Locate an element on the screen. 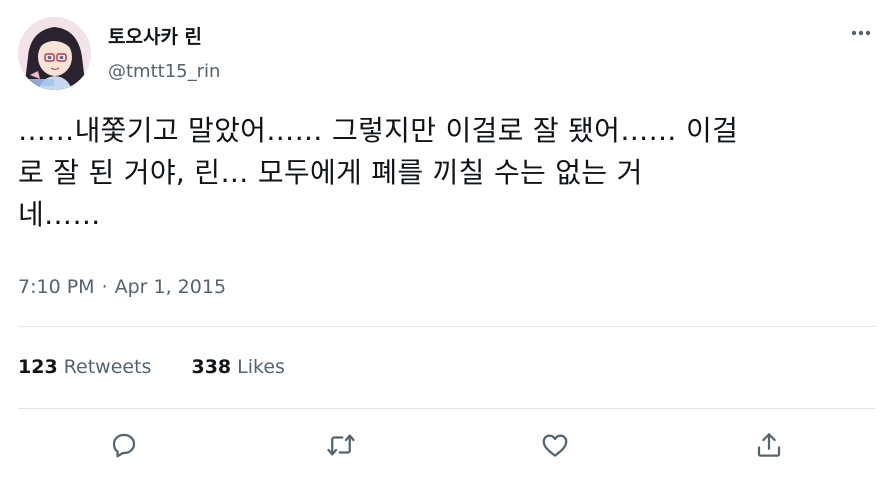 This screenshot has width=894, height=499. retweets-count: 123 is located at coordinates (38, 367).